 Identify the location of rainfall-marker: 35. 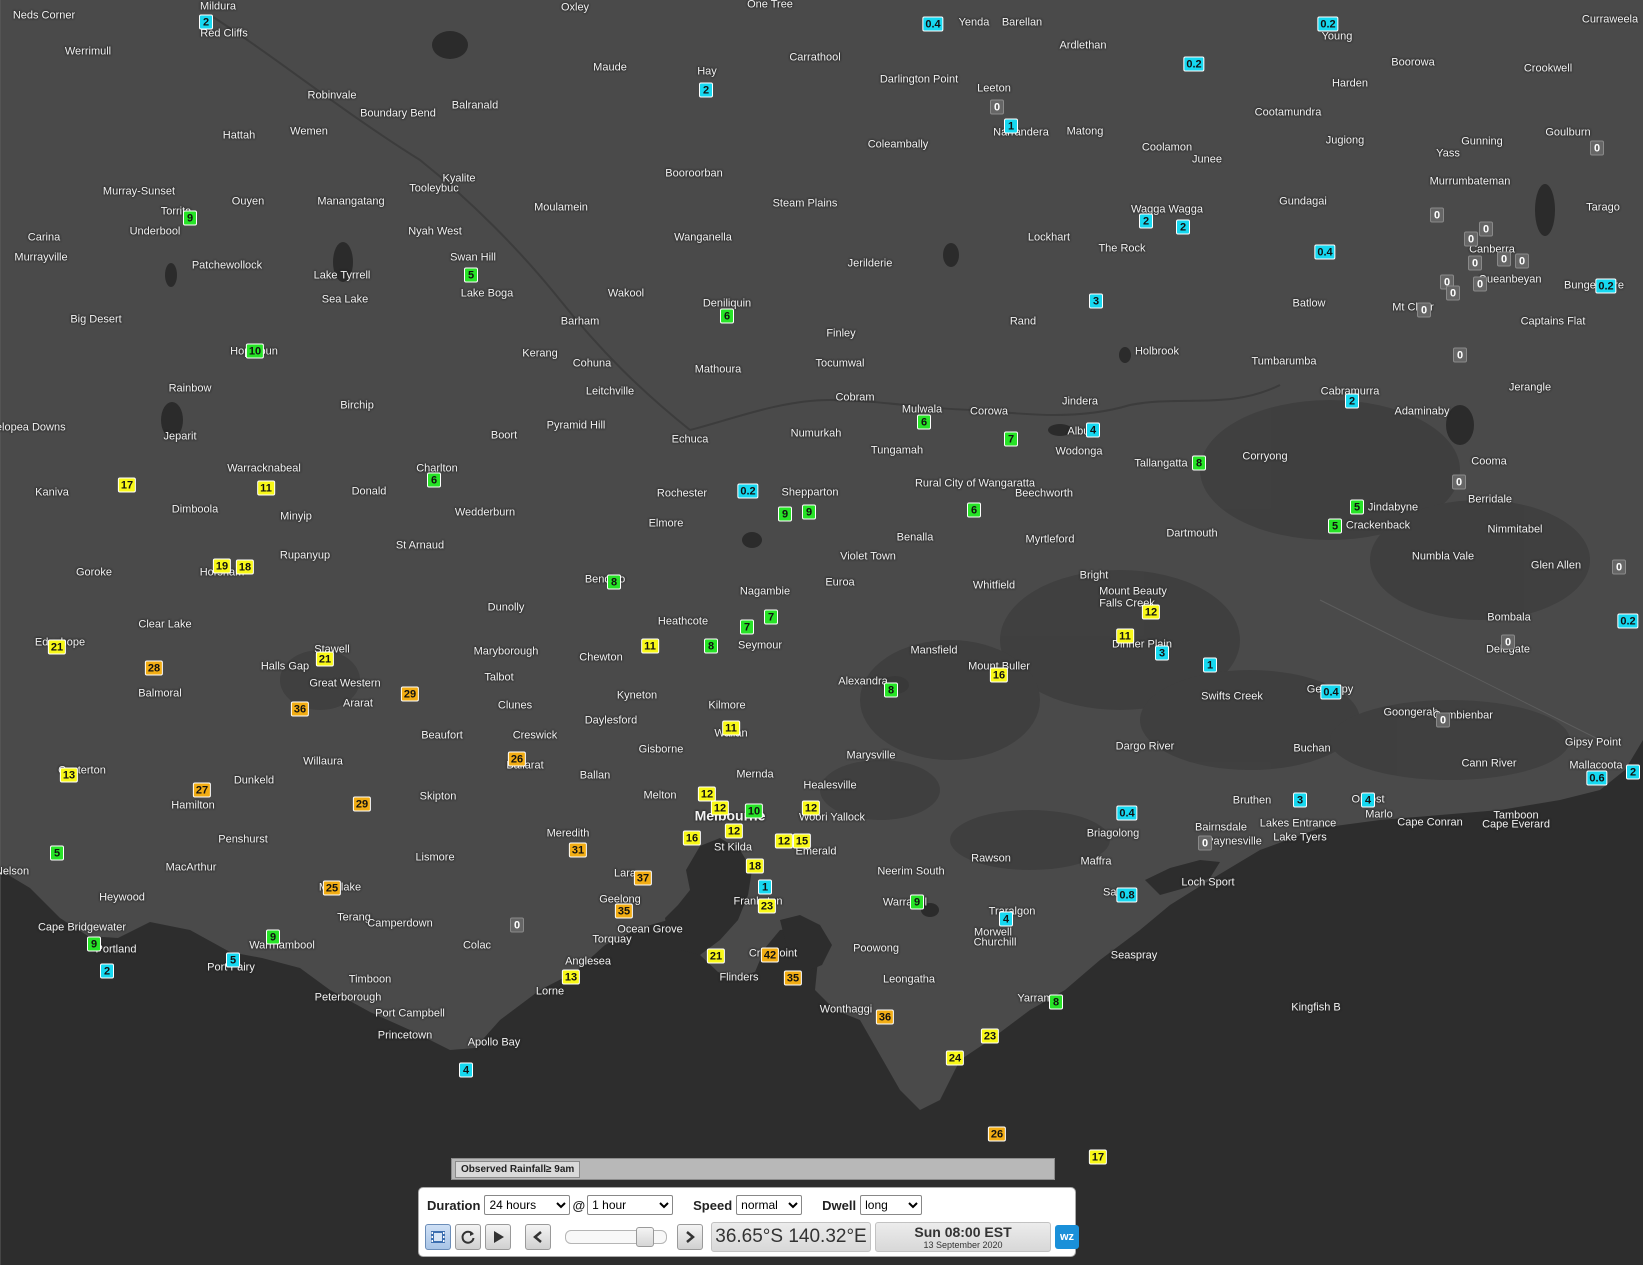
(793, 978).